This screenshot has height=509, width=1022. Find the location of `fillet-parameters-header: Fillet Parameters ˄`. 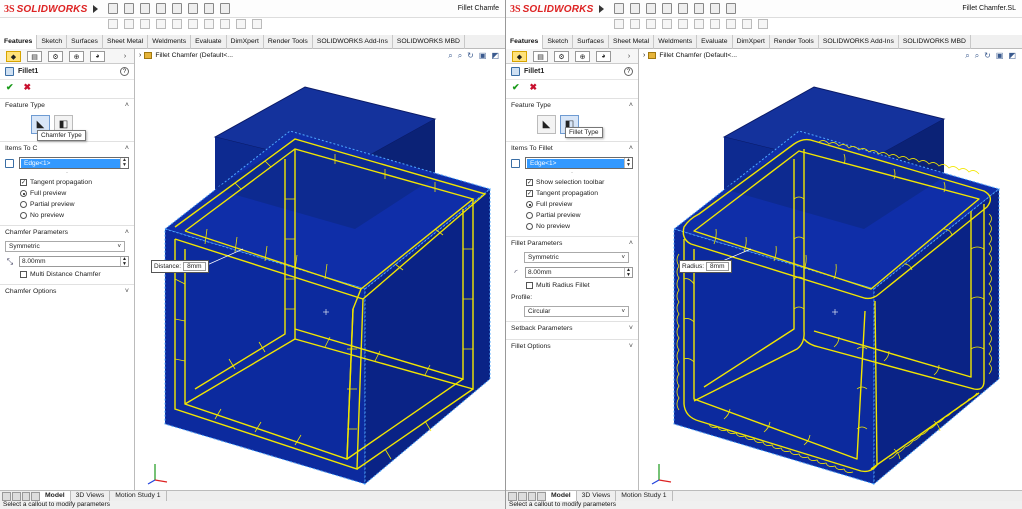

fillet-parameters-header: Fillet Parameters ˄ is located at coordinates (572, 243).